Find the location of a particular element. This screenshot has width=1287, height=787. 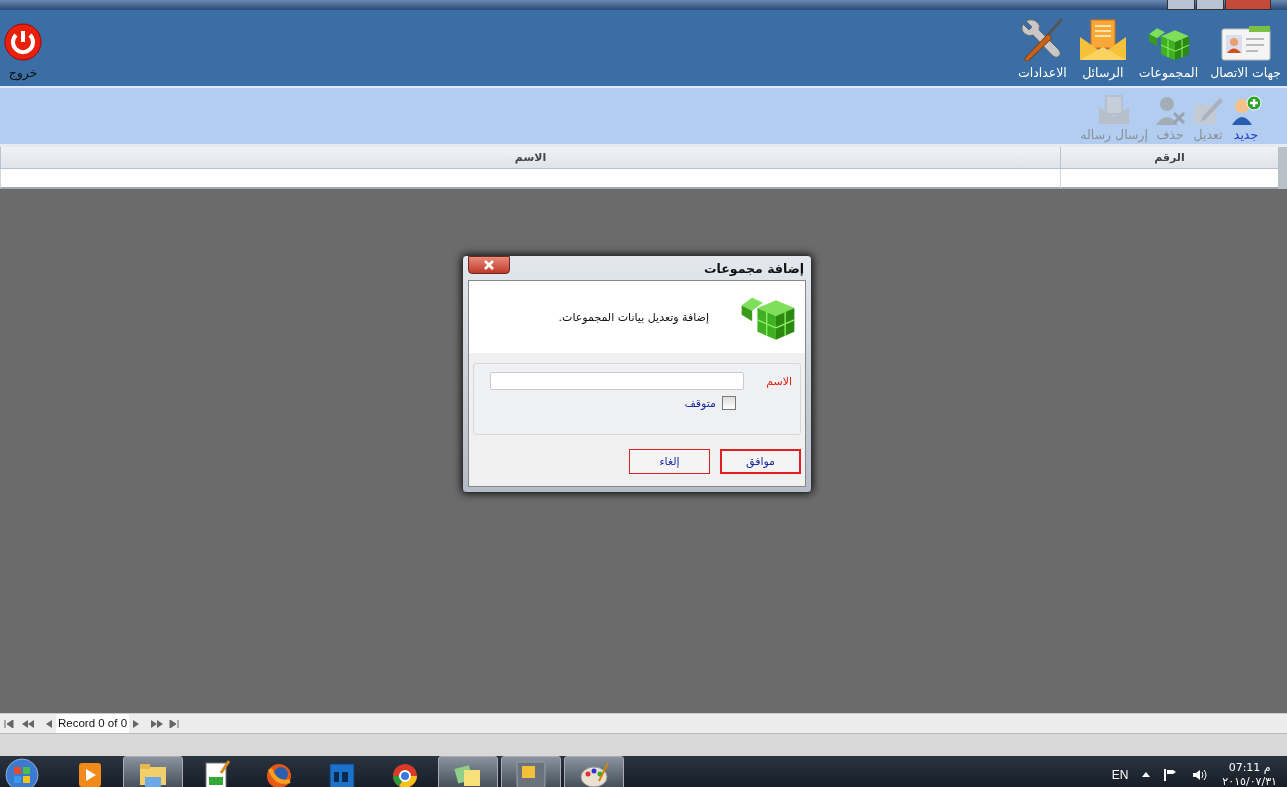

toolbar-button: جديد is located at coordinates (1246, 118).